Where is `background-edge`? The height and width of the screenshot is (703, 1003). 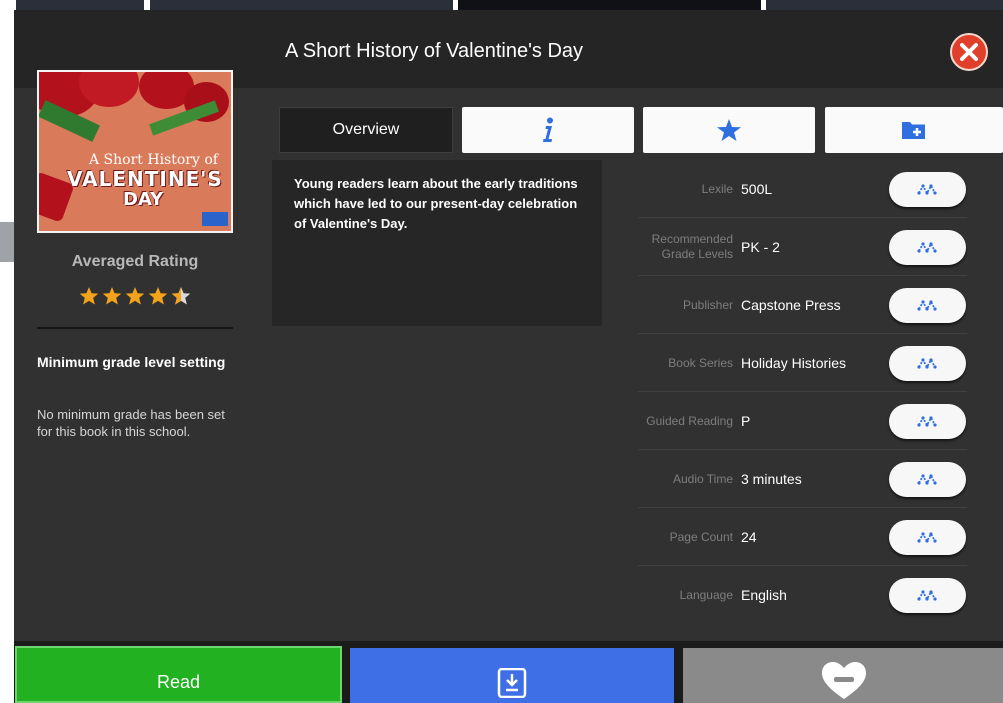 background-edge is located at coordinates (7, 356).